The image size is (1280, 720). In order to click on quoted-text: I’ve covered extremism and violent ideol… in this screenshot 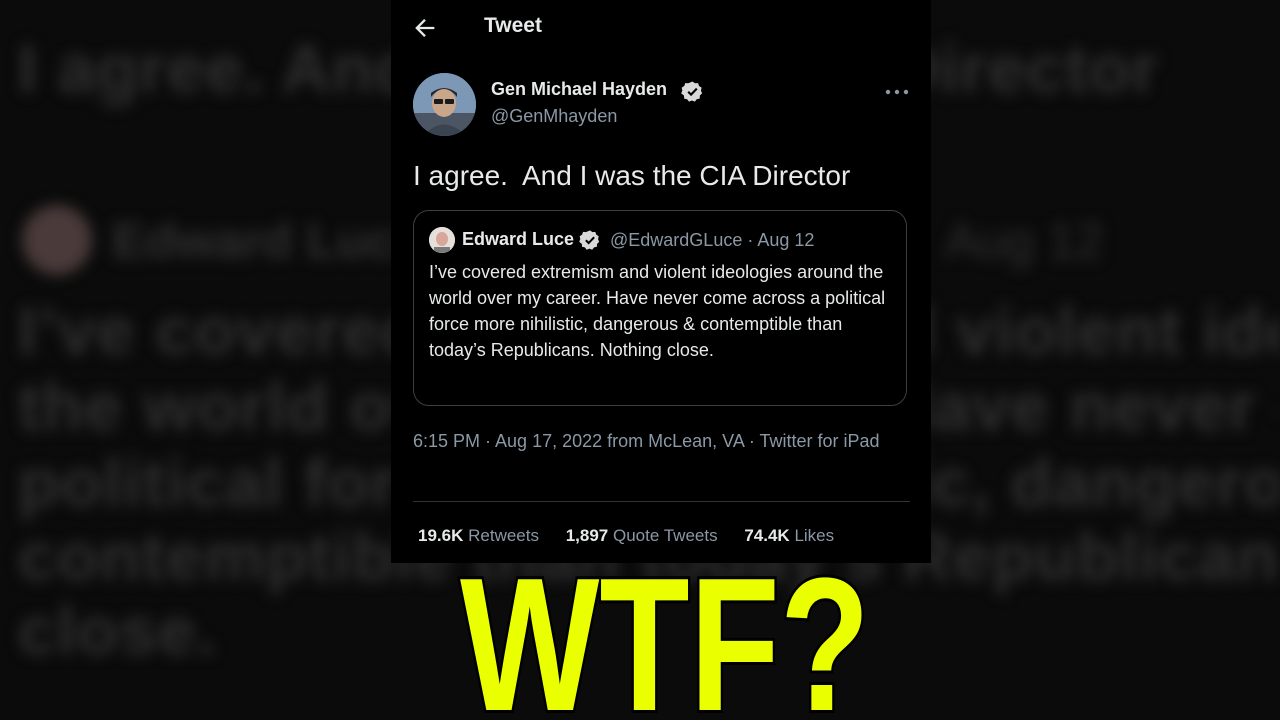, I will do `click(657, 311)`.